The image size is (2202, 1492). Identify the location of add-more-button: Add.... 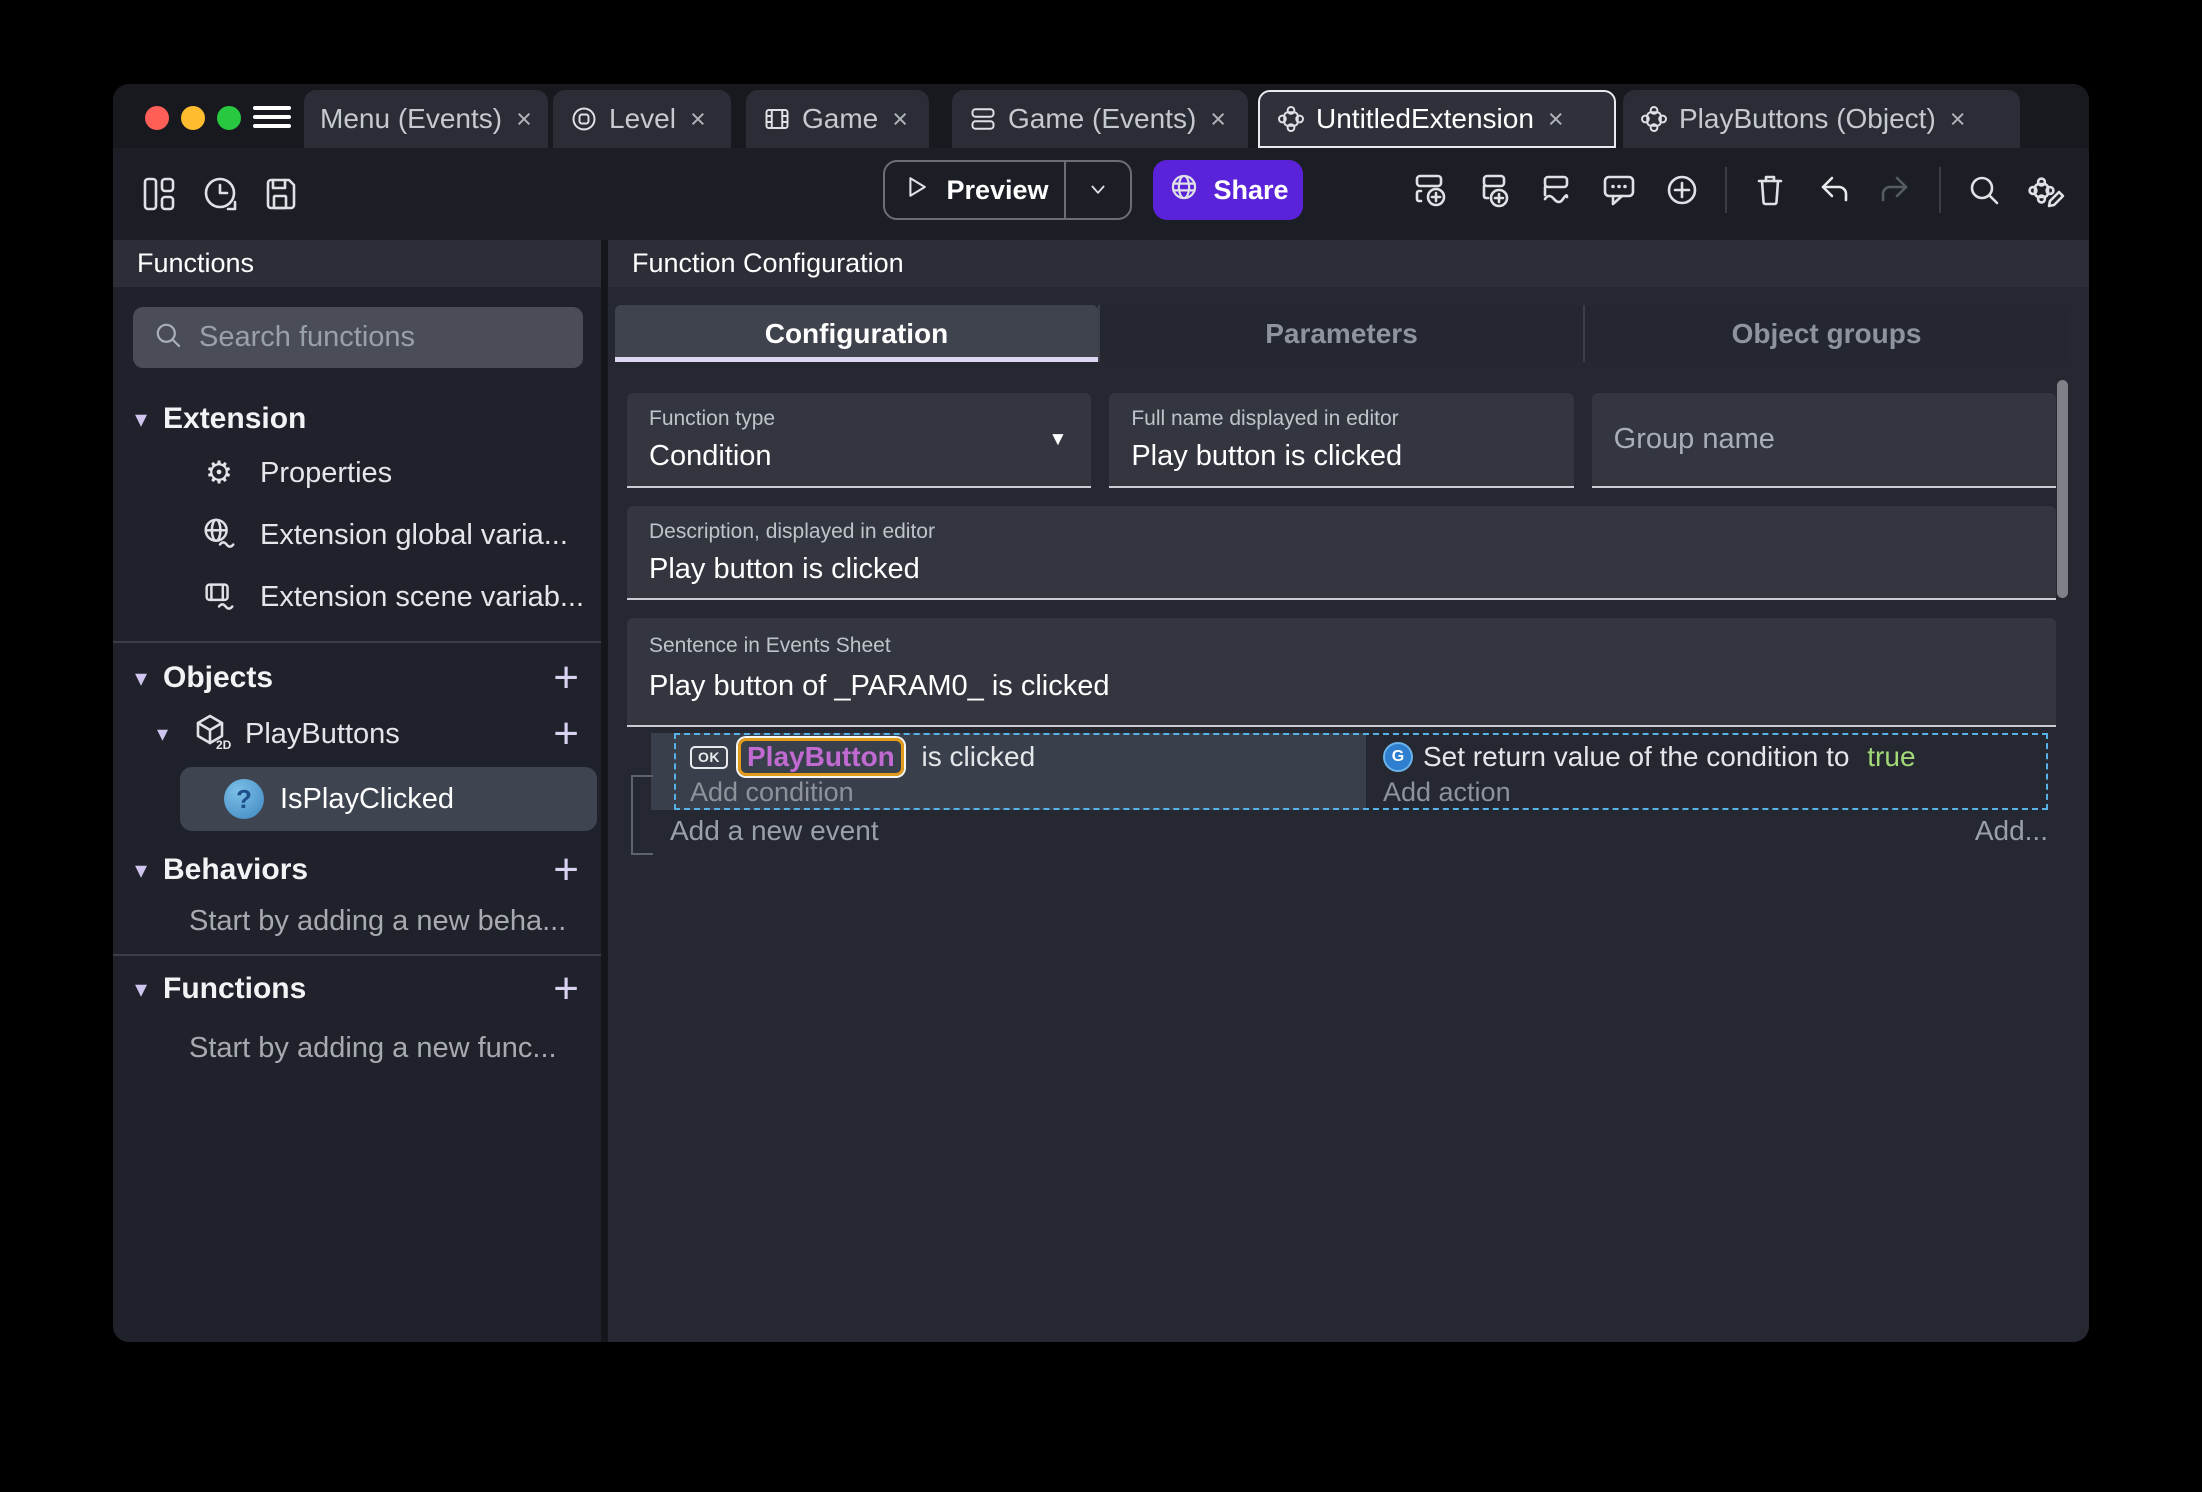
(2011, 831).